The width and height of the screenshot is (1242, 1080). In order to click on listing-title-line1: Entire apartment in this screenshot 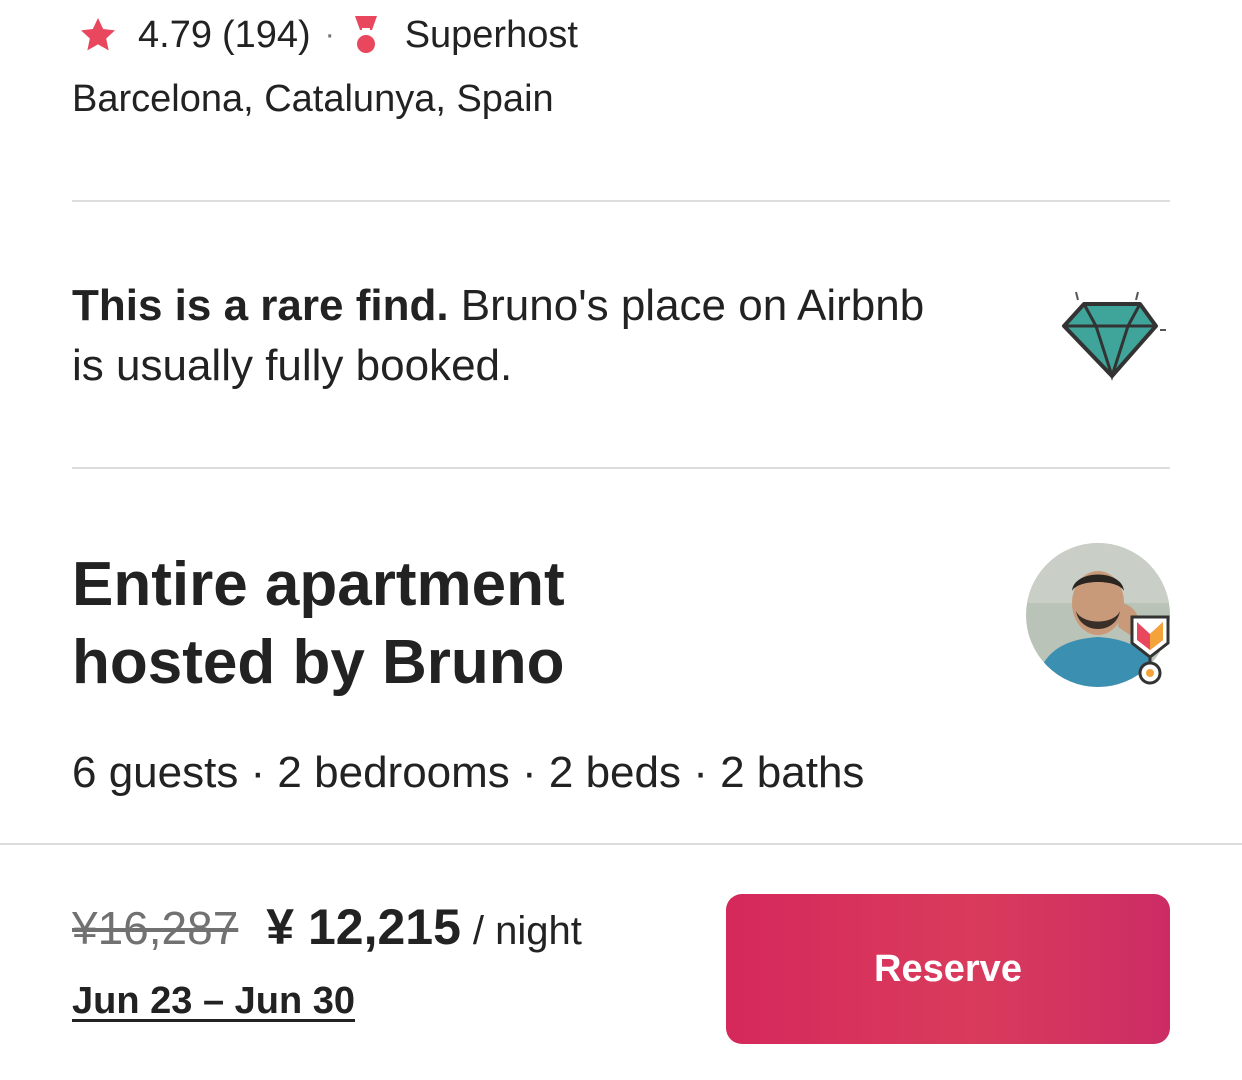, I will do `click(318, 584)`.